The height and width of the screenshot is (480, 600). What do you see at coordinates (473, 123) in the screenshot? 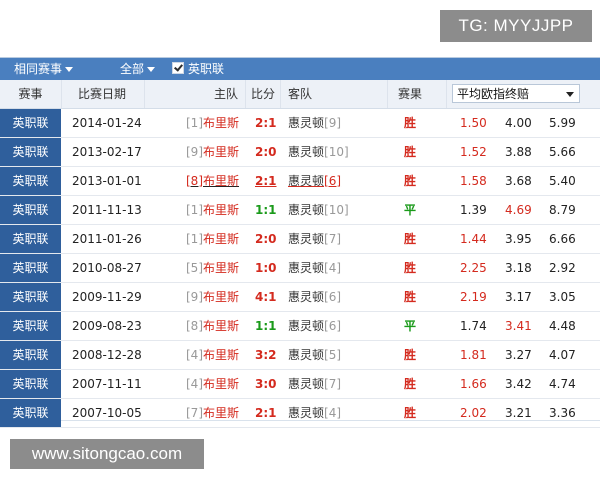
I see `odds-home-win: 1.50` at bounding box center [473, 123].